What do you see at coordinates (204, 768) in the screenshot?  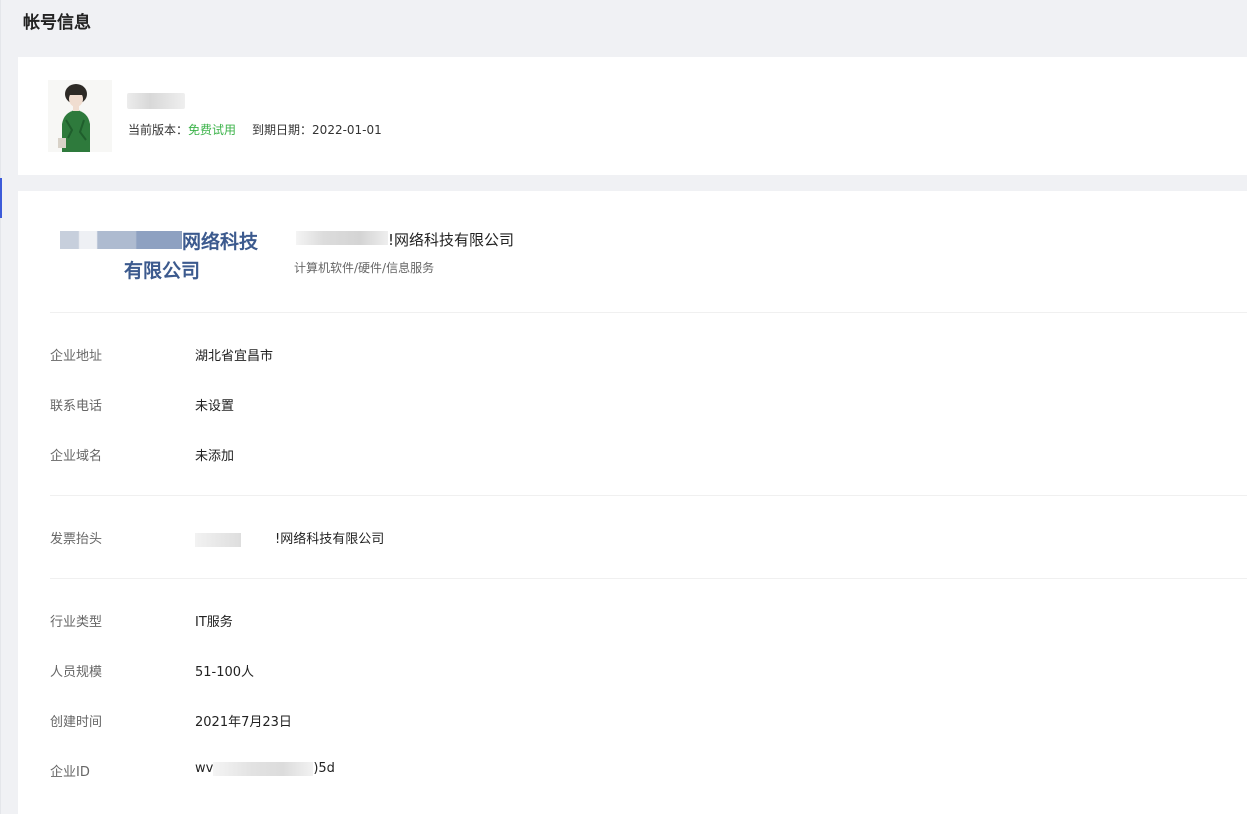 I see `id-prefix: wv` at bounding box center [204, 768].